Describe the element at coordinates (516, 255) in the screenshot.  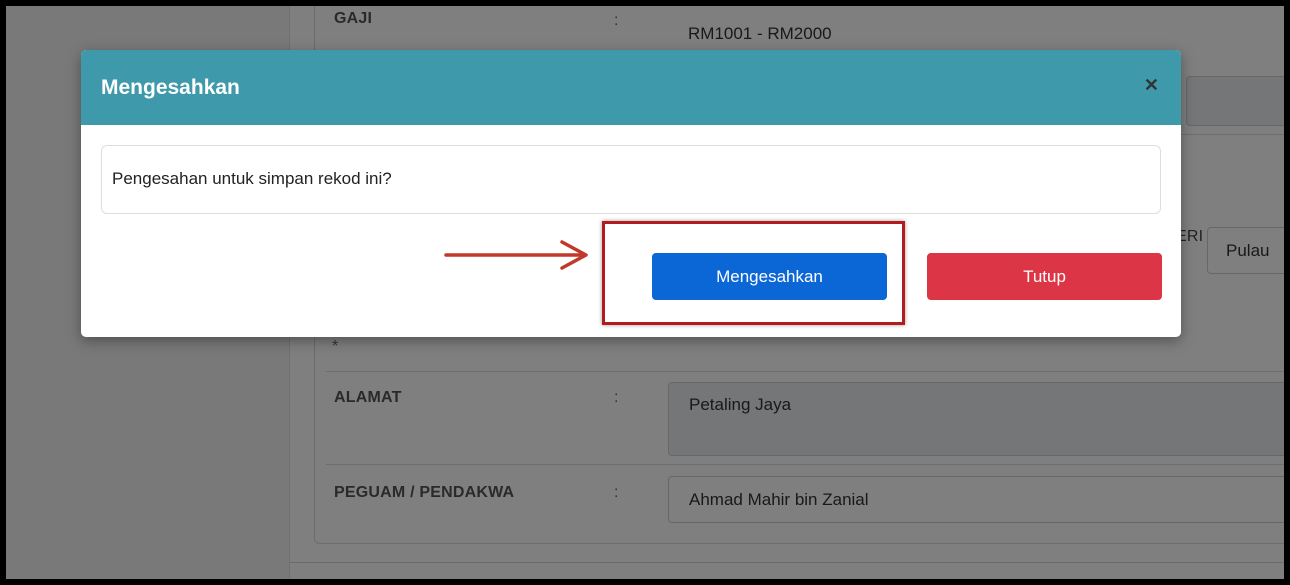
I see `annotation-arrow-icon` at that location.